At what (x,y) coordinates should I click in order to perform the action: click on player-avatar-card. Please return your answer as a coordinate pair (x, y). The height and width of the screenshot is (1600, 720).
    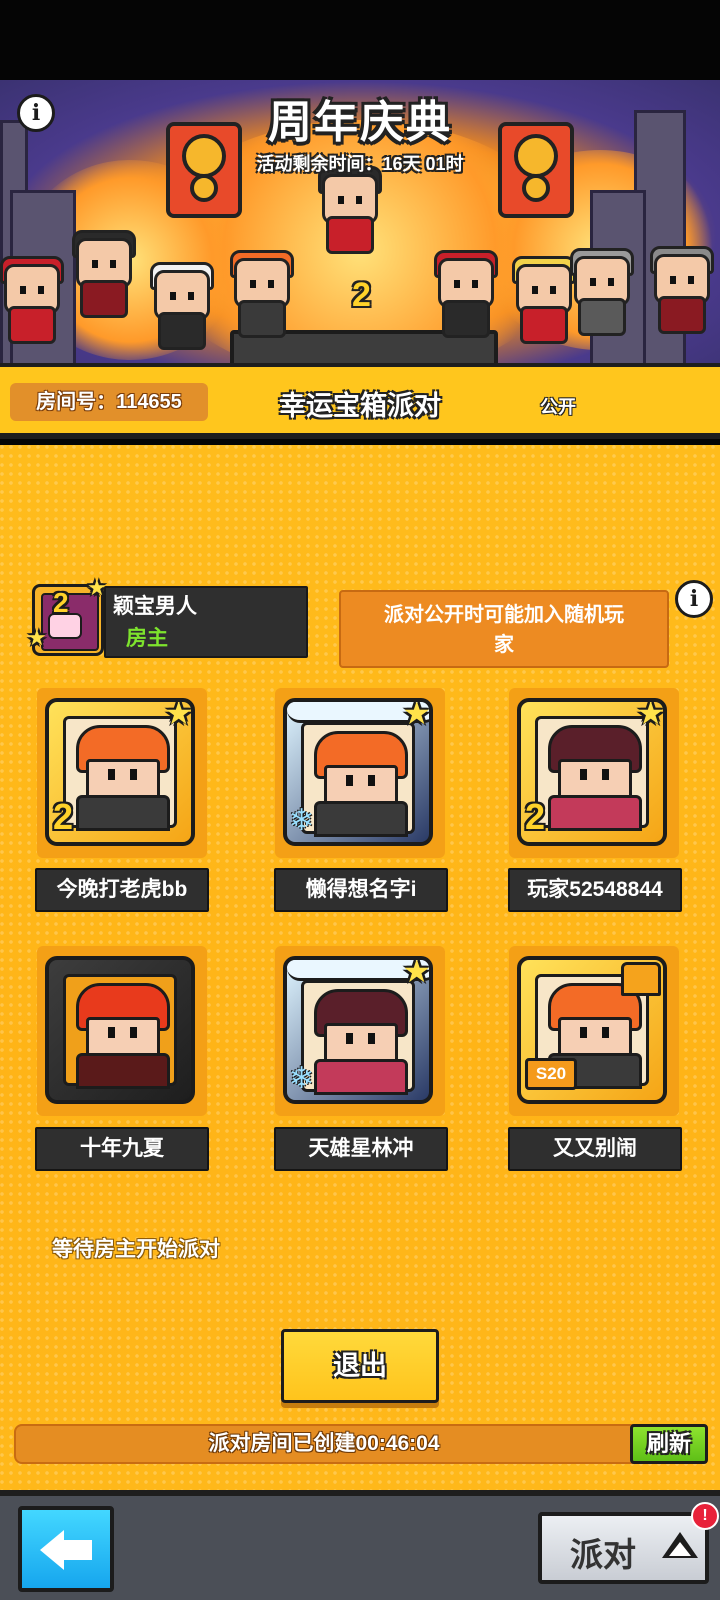
    Looking at the image, I should click on (122, 1031).